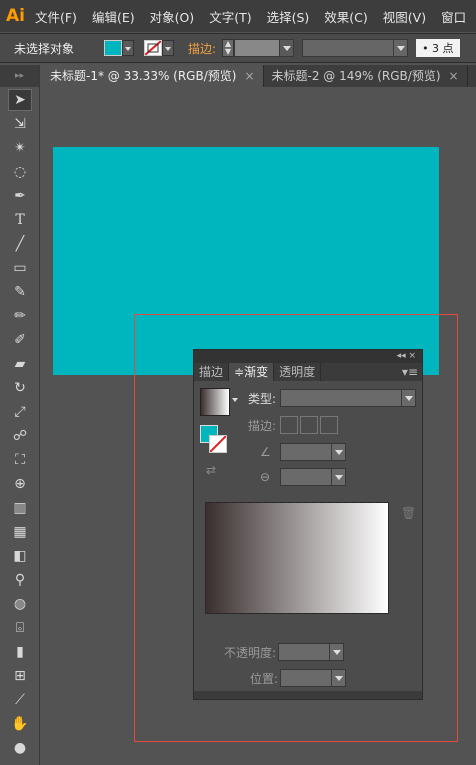 Image resolution: width=476 pixels, height=765 pixels. I want to click on eraser-tool-icon: ▰, so click(20, 364).